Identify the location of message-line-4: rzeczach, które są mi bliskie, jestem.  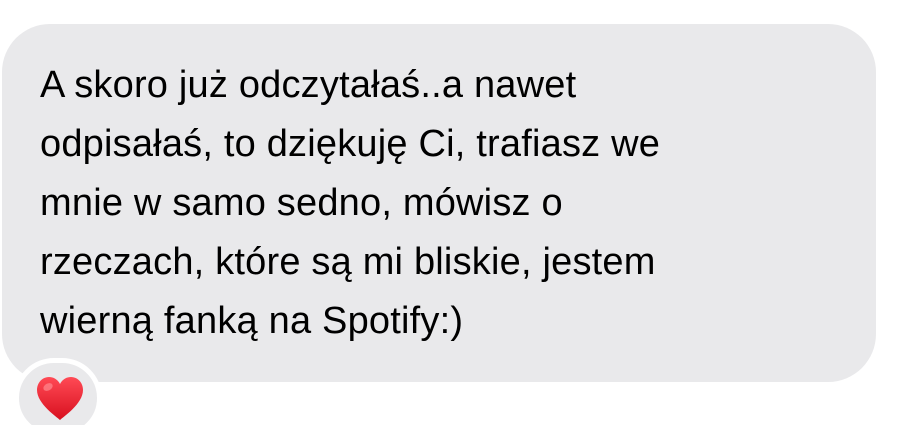
(348, 262).